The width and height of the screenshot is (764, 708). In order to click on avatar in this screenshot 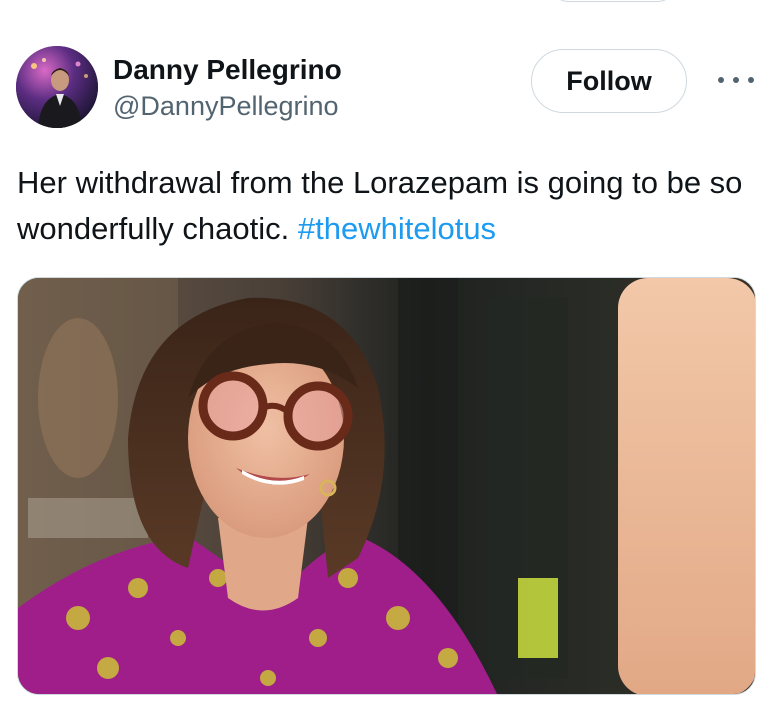, I will do `click(57, 87)`.